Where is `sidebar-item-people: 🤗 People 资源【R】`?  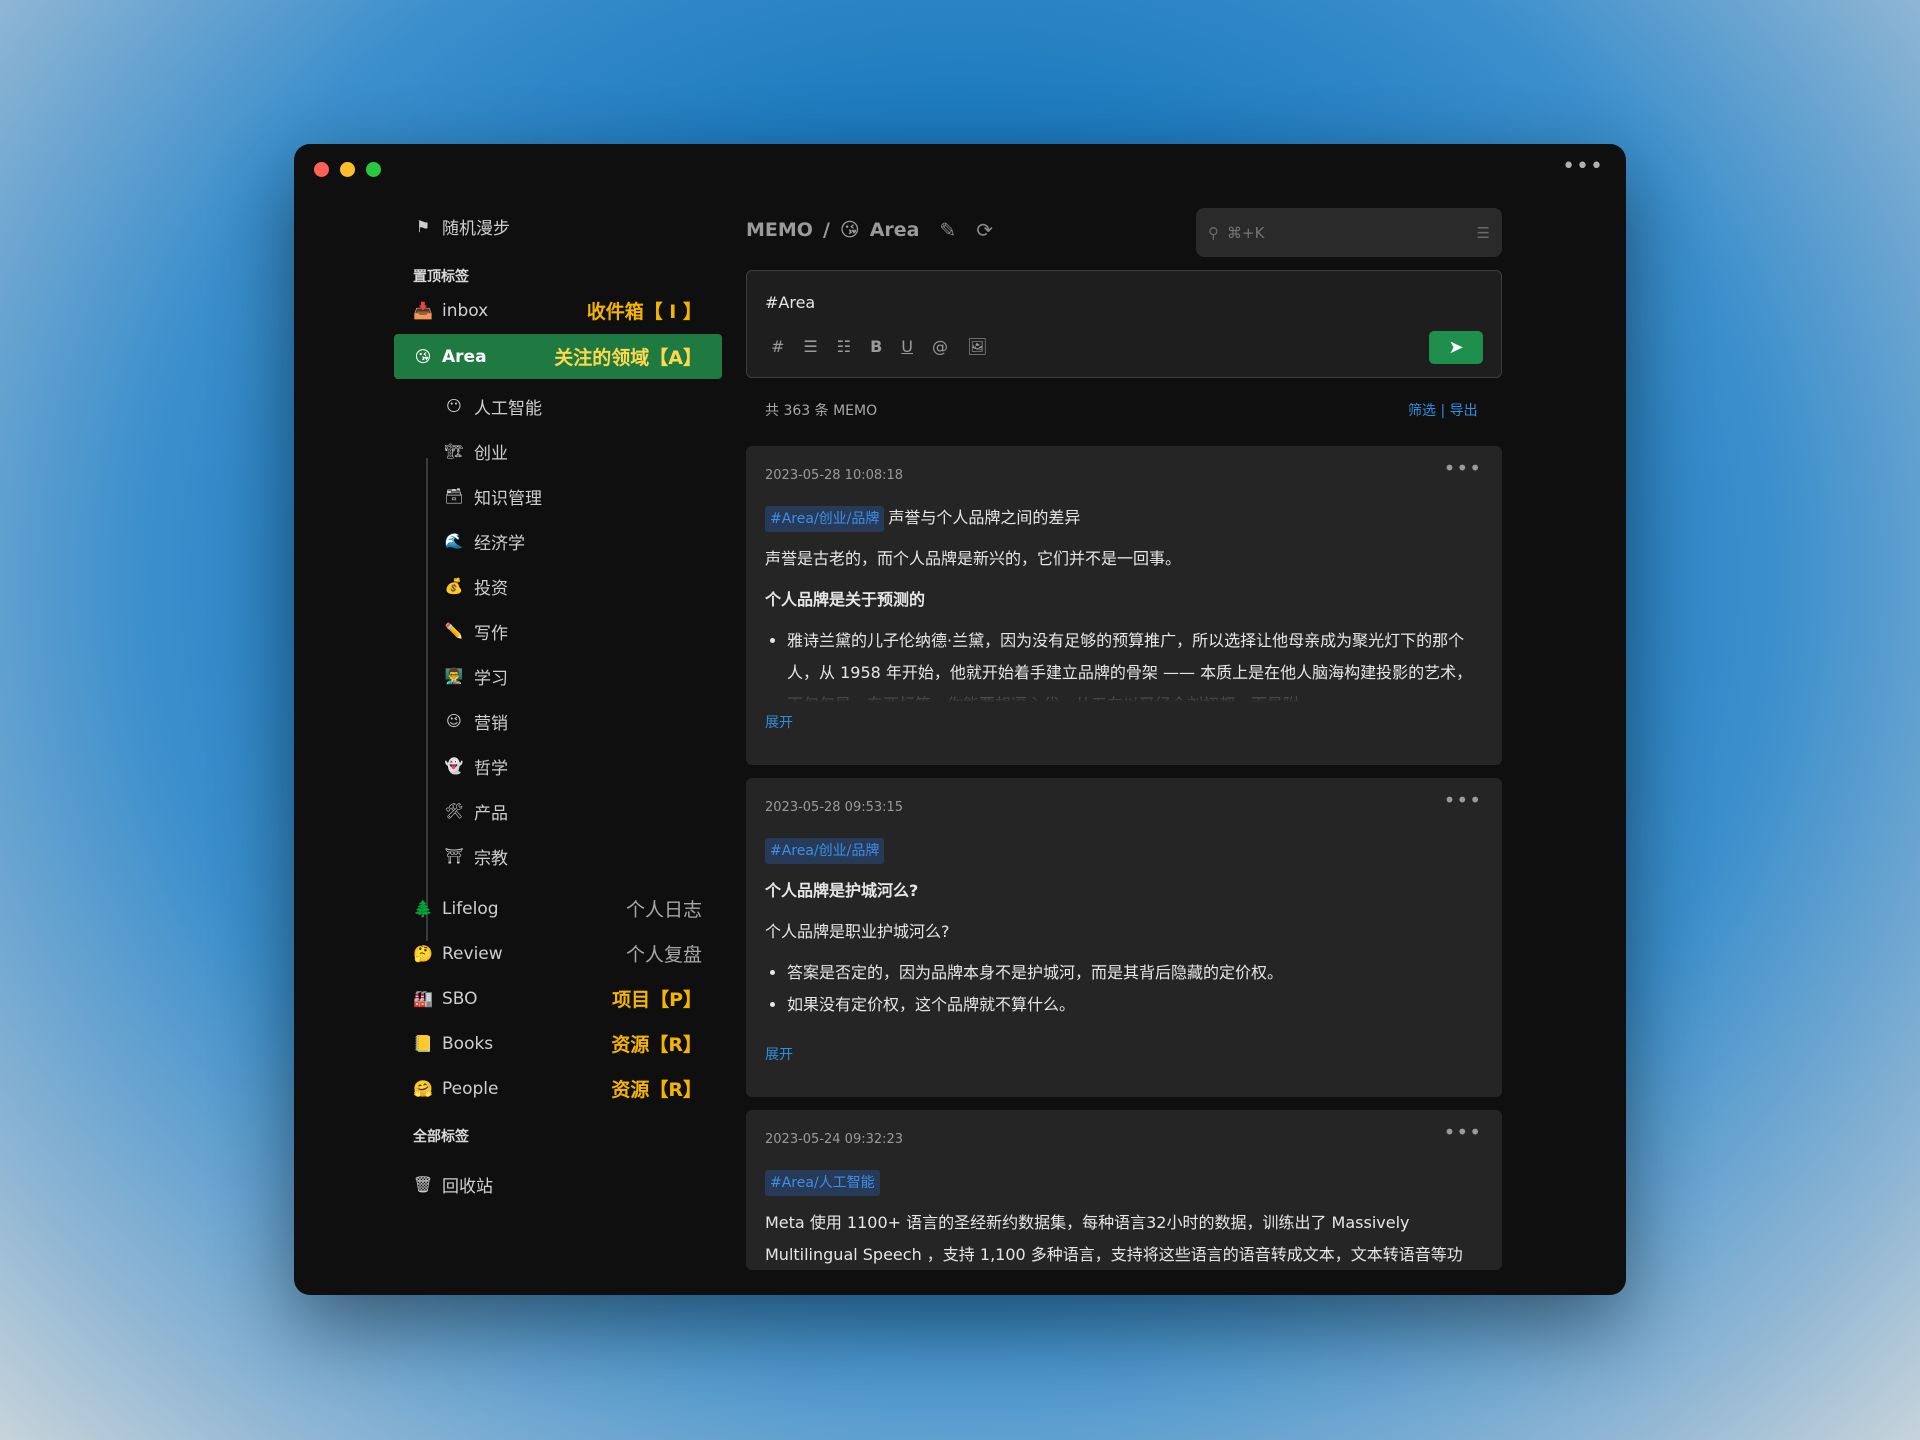 sidebar-item-people: 🤗 People 资源【R】 is located at coordinates (558, 1088).